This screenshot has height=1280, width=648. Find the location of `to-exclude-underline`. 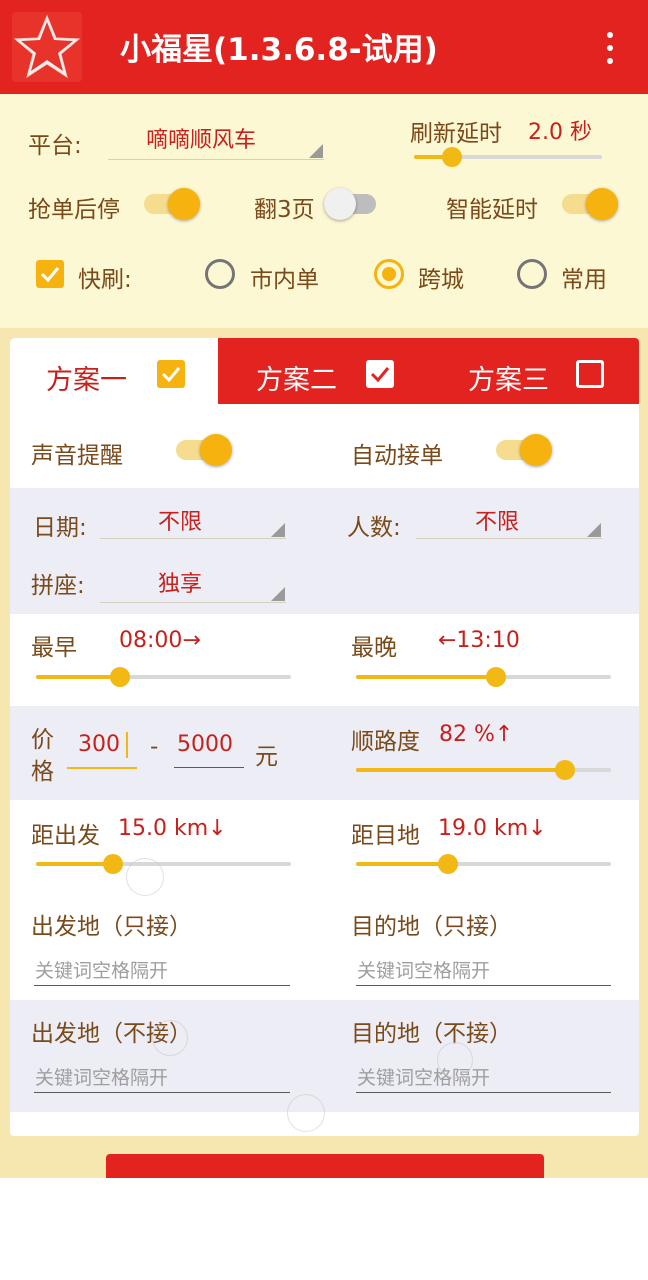

to-exclude-underline is located at coordinates (483, 1092).